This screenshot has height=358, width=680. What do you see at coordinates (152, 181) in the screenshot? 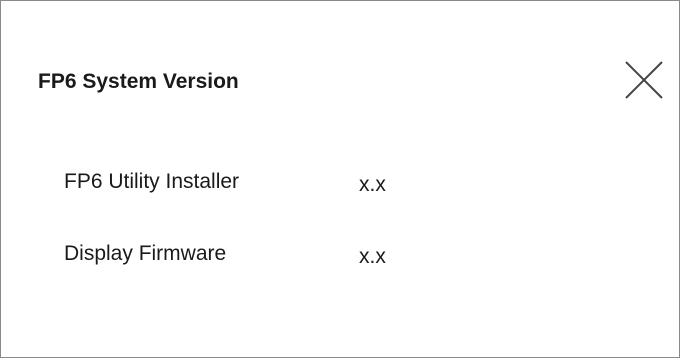
I see `version-label: FP6 Utility Installer` at bounding box center [152, 181].